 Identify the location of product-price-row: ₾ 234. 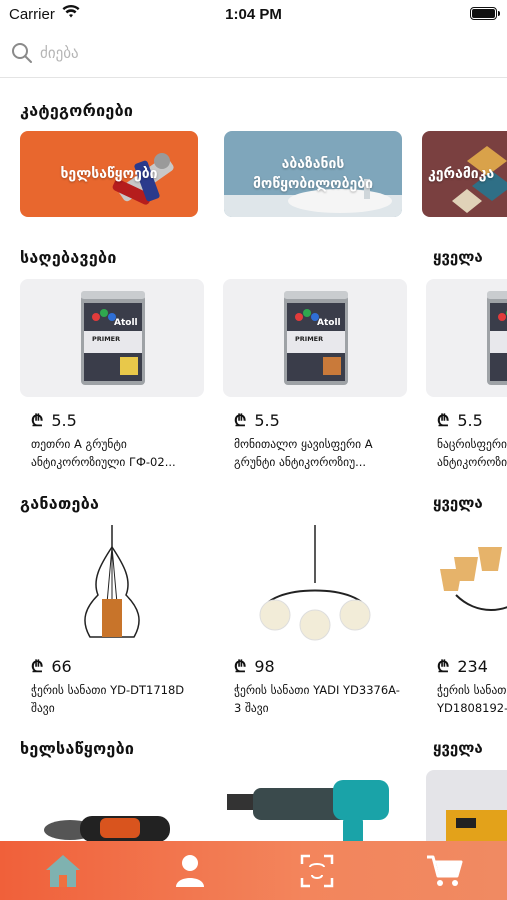
(466, 666).